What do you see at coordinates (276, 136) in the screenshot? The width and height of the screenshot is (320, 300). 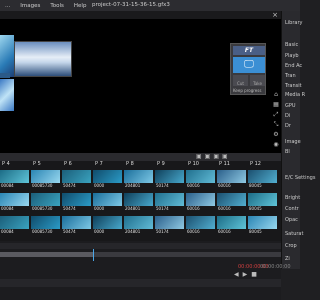 I see `settings-icon: ⚙` at bounding box center [276, 136].